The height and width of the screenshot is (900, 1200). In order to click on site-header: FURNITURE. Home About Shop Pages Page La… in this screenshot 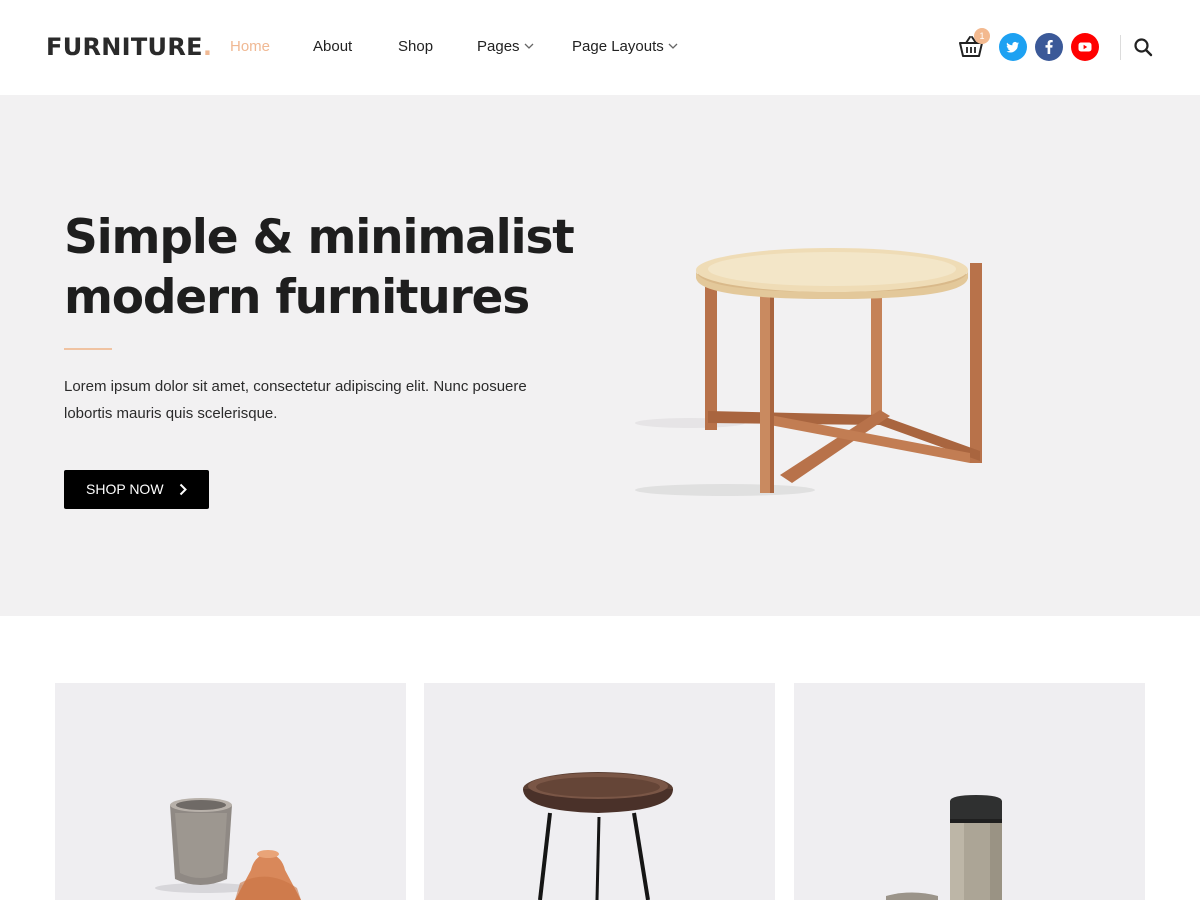, I will do `click(600, 47)`.